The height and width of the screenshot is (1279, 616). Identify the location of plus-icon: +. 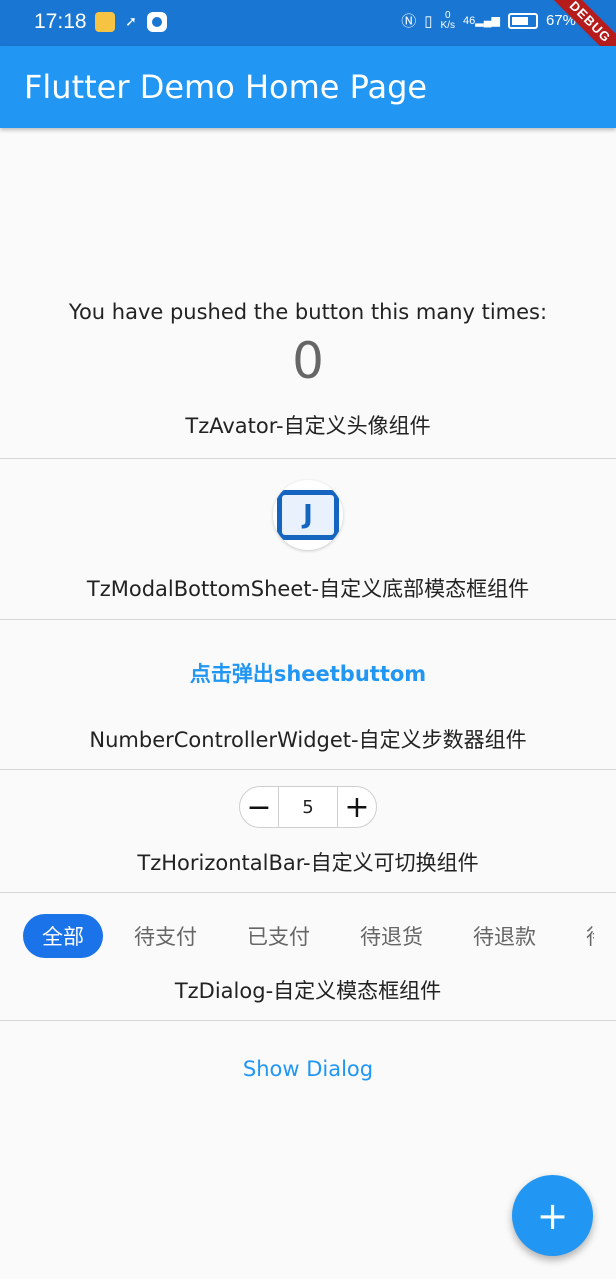
(552, 1215).